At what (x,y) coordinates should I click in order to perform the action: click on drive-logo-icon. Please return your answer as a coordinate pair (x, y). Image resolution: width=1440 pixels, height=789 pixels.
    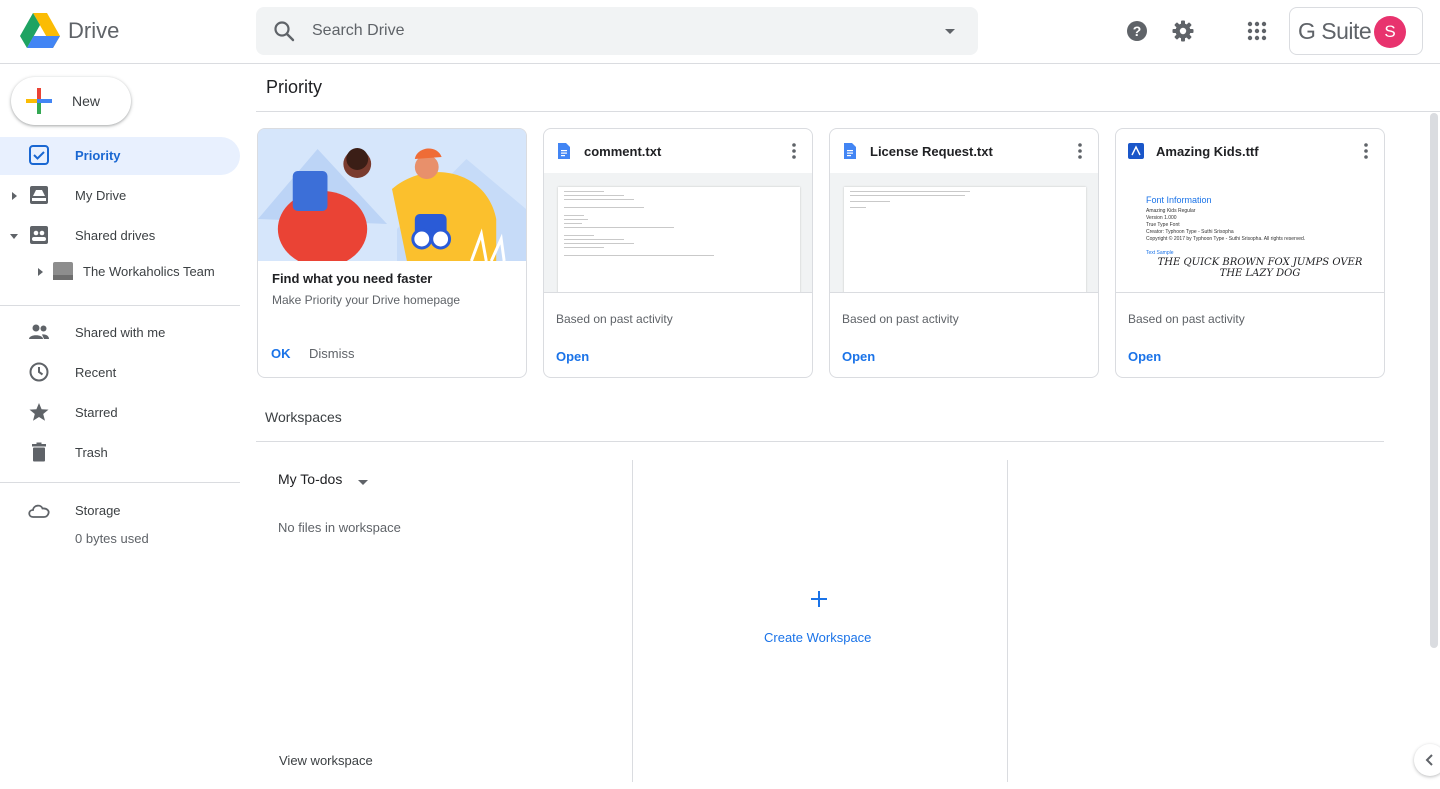
    Looking at the image, I should click on (40, 31).